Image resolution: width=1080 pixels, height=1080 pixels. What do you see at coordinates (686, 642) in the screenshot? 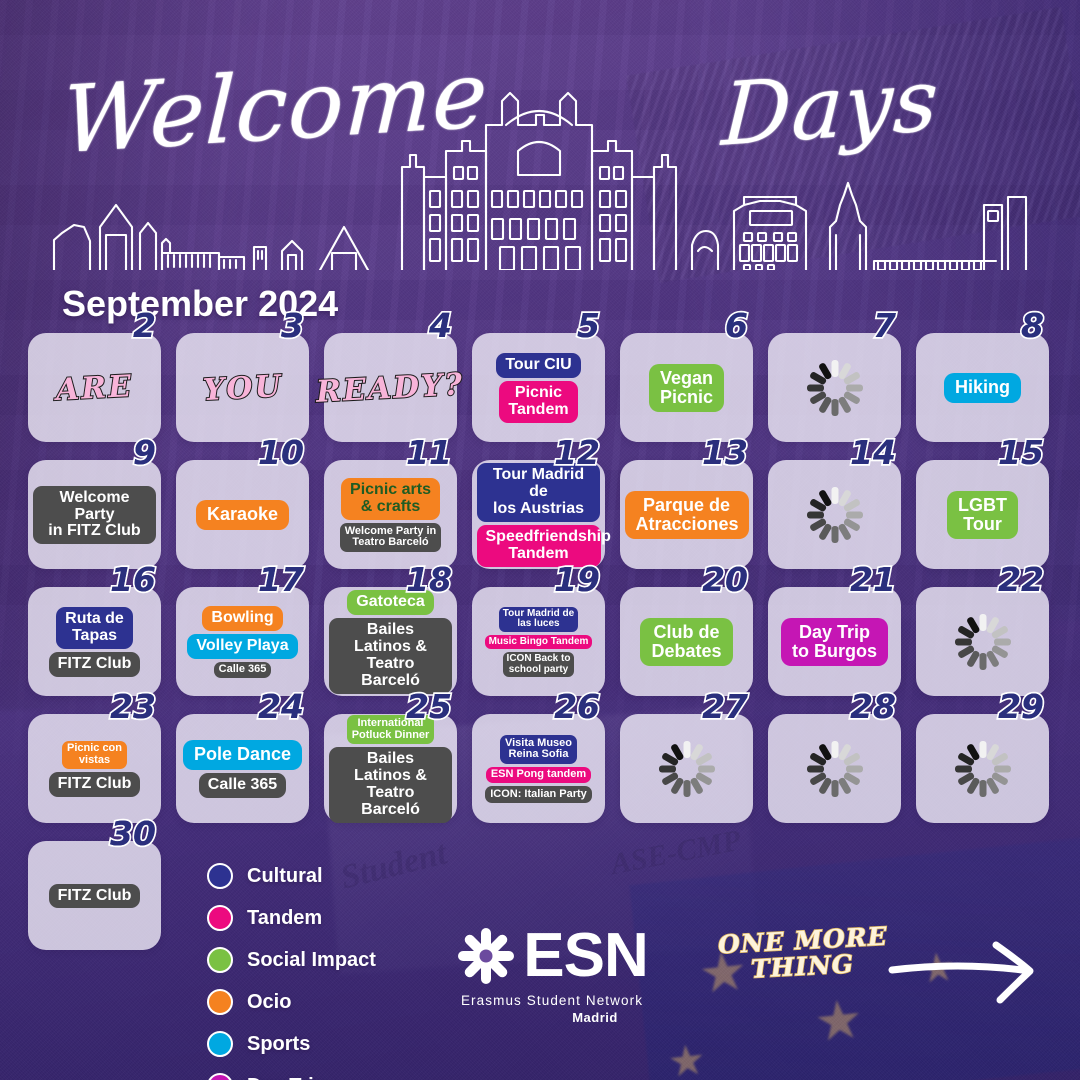
I see `event-chip: Club de Debates` at bounding box center [686, 642].